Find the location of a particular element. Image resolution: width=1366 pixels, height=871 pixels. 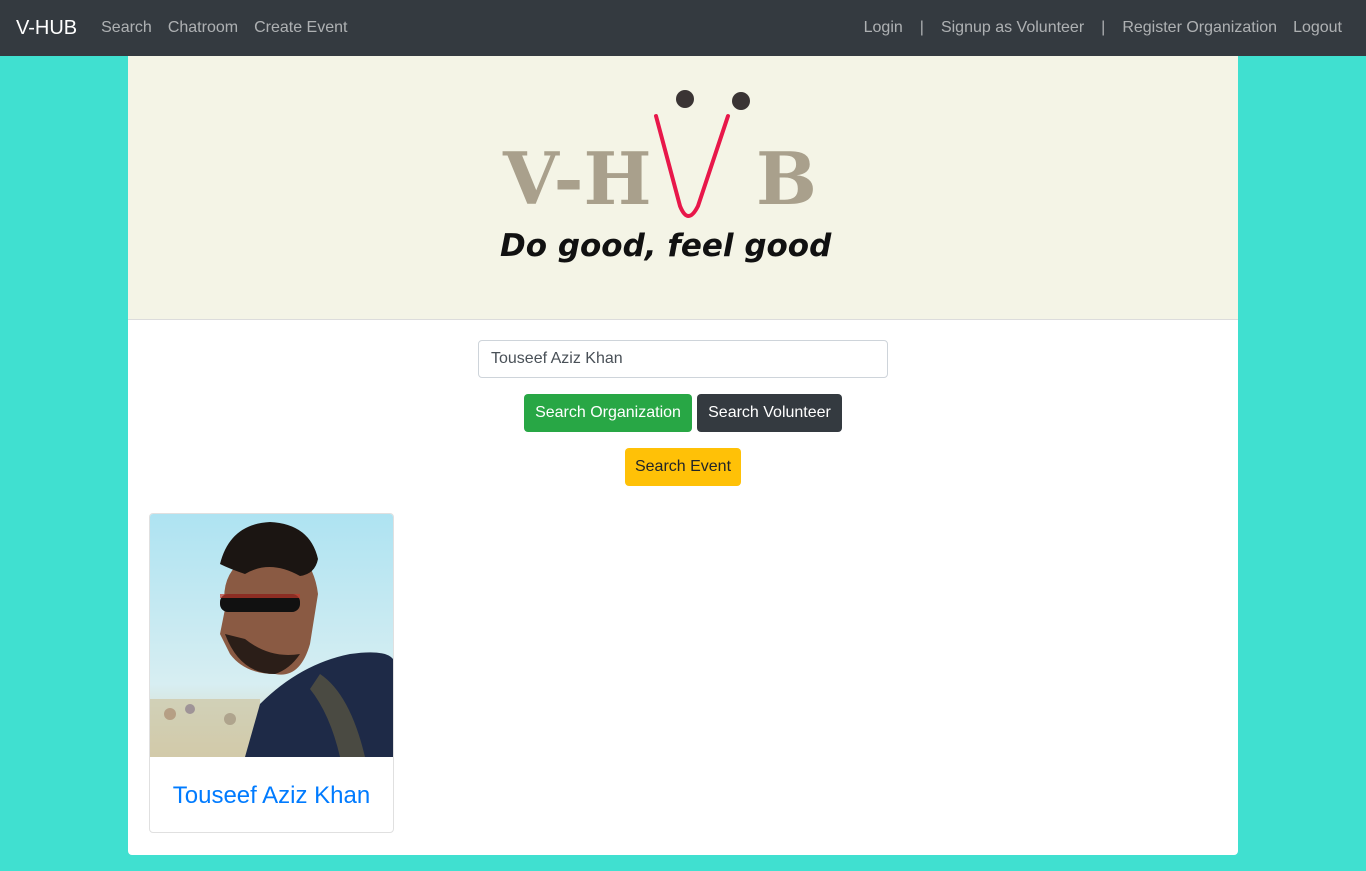

brand-link: V-HUB is located at coordinates (46, 28).